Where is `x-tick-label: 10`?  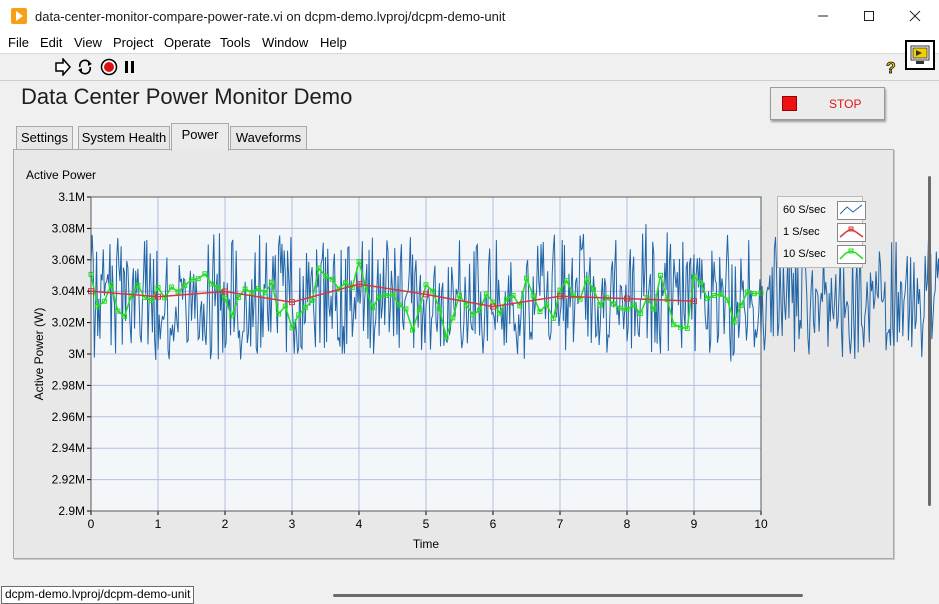
x-tick-label: 10 is located at coordinates (761, 524).